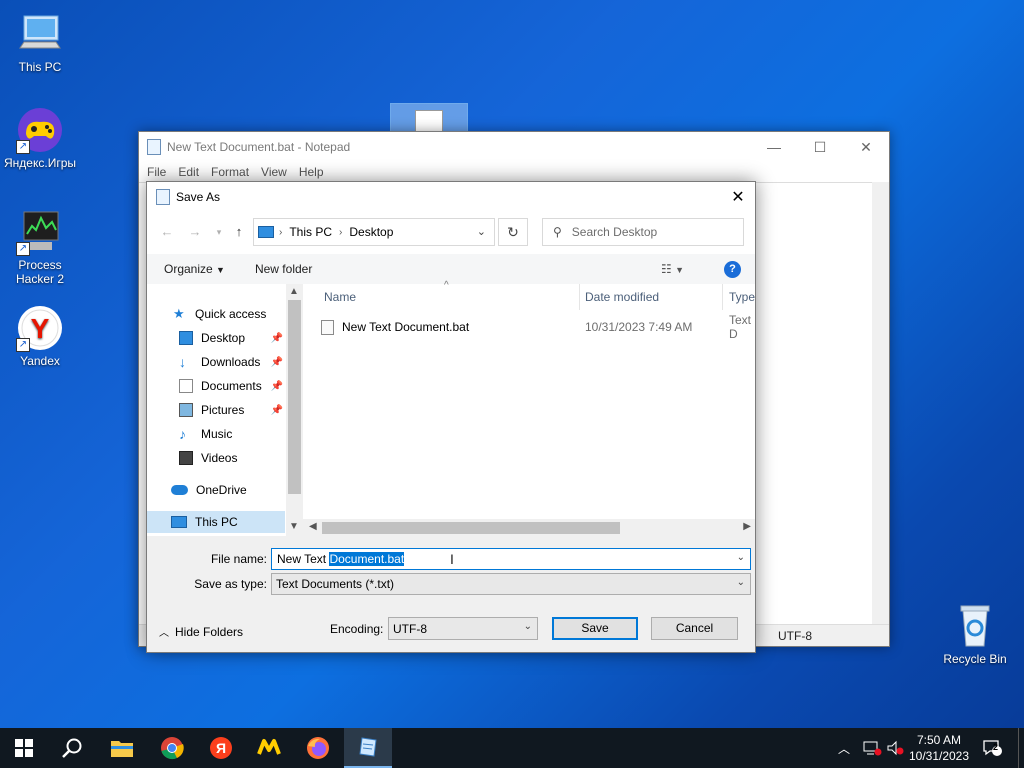 This screenshot has width=1024, height=768. Describe the element at coordinates (1021, 748) in the screenshot. I see `show-desktop-button` at that location.